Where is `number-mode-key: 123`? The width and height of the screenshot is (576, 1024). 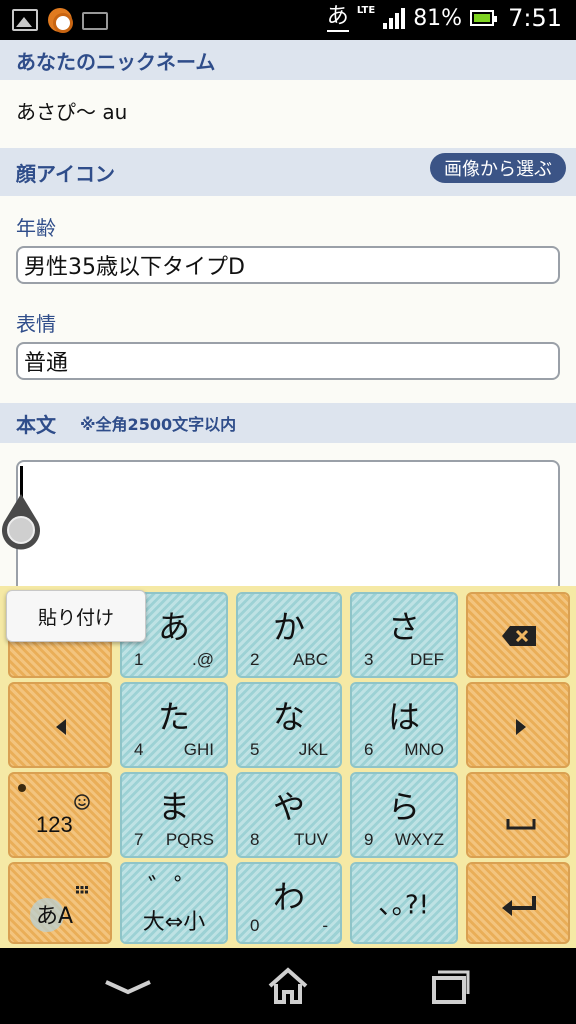 number-mode-key: 123 is located at coordinates (60, 815).